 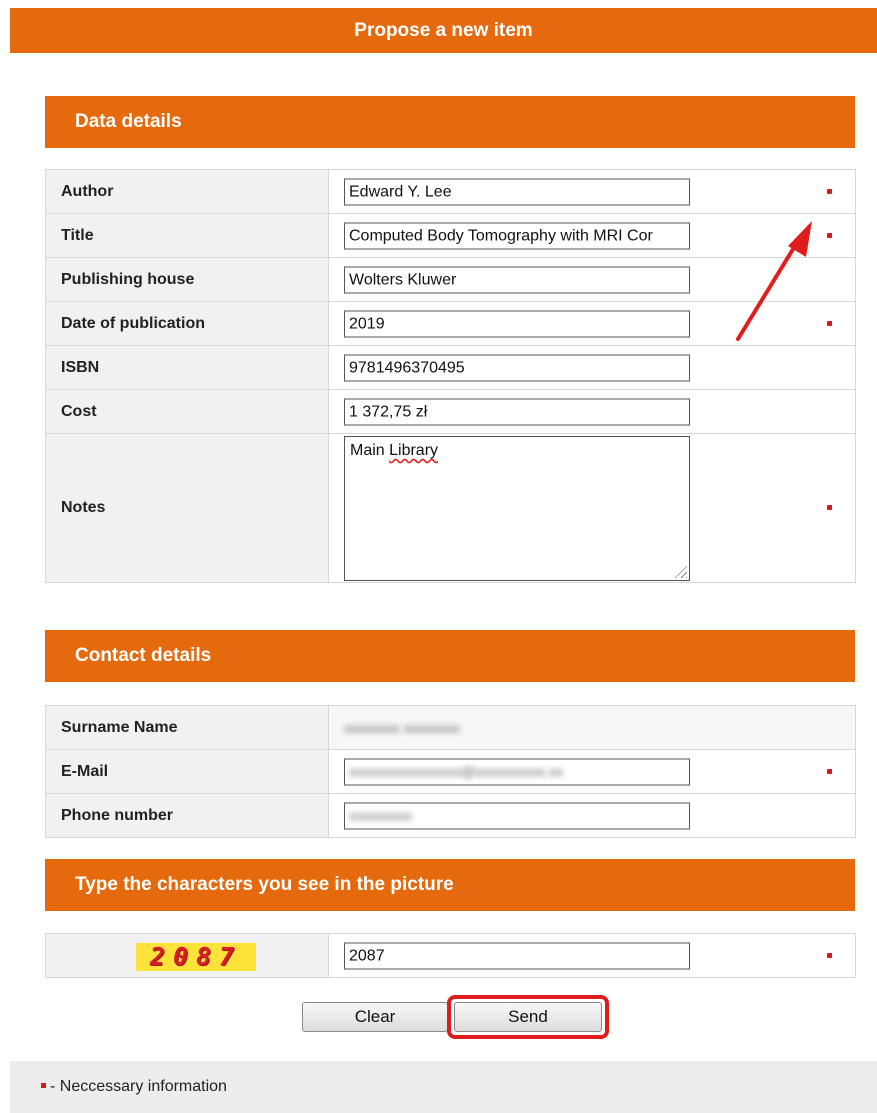 I want to click on date-label: Date of publication, so click(x=187, y=323).